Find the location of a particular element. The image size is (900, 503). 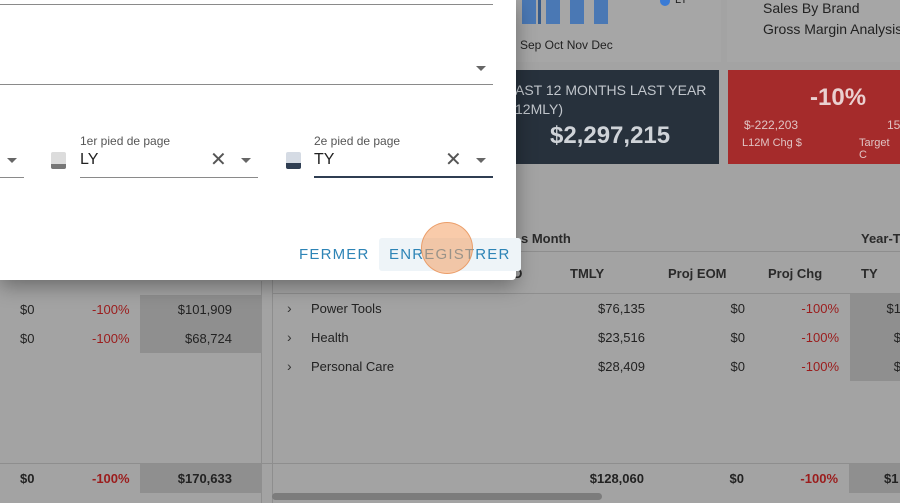

bar-dec is located at coordinates (601, 12).